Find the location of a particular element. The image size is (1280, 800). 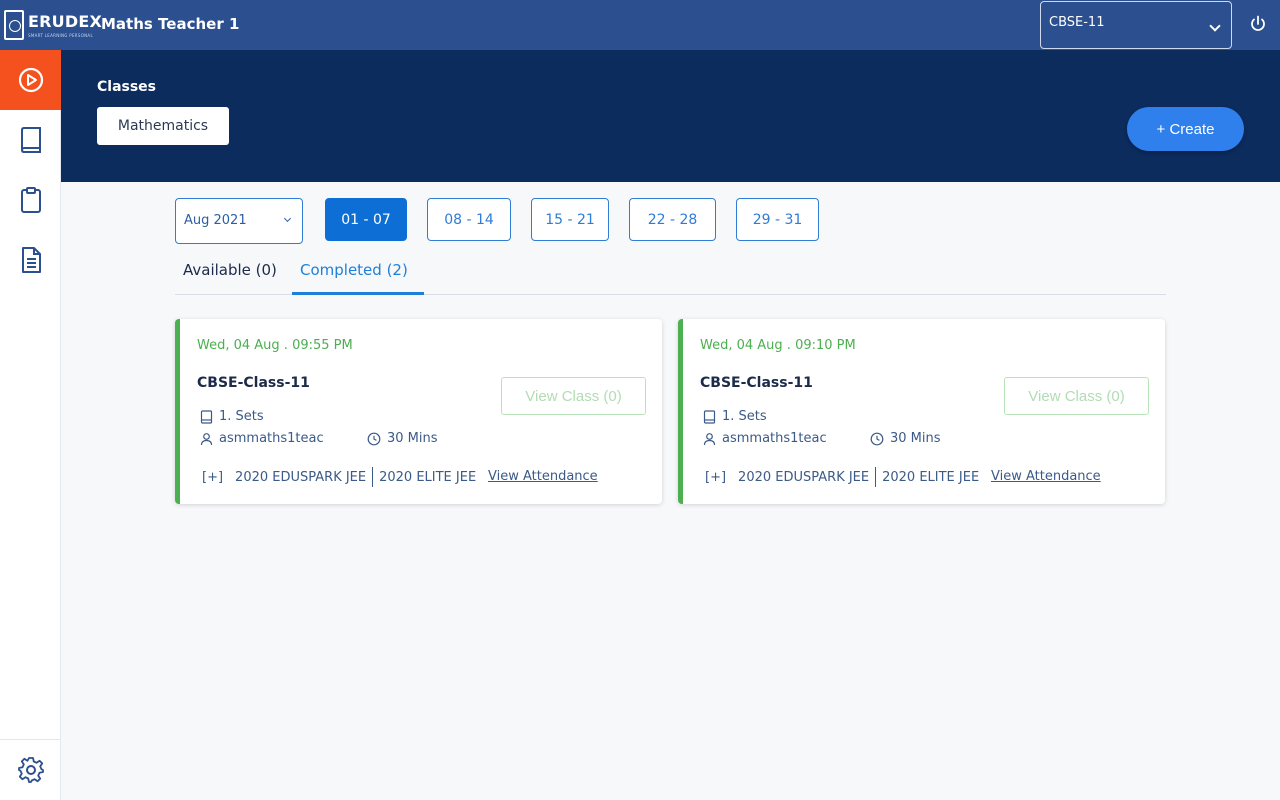

sidebar is located at coordinates (30, 425).